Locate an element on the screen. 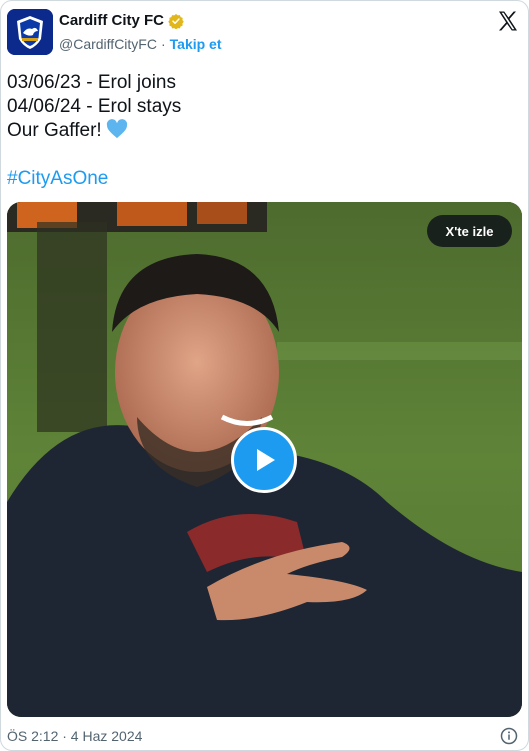 This screenshot has width=529, height=751. play-icon is located at coordinates (266, 460).